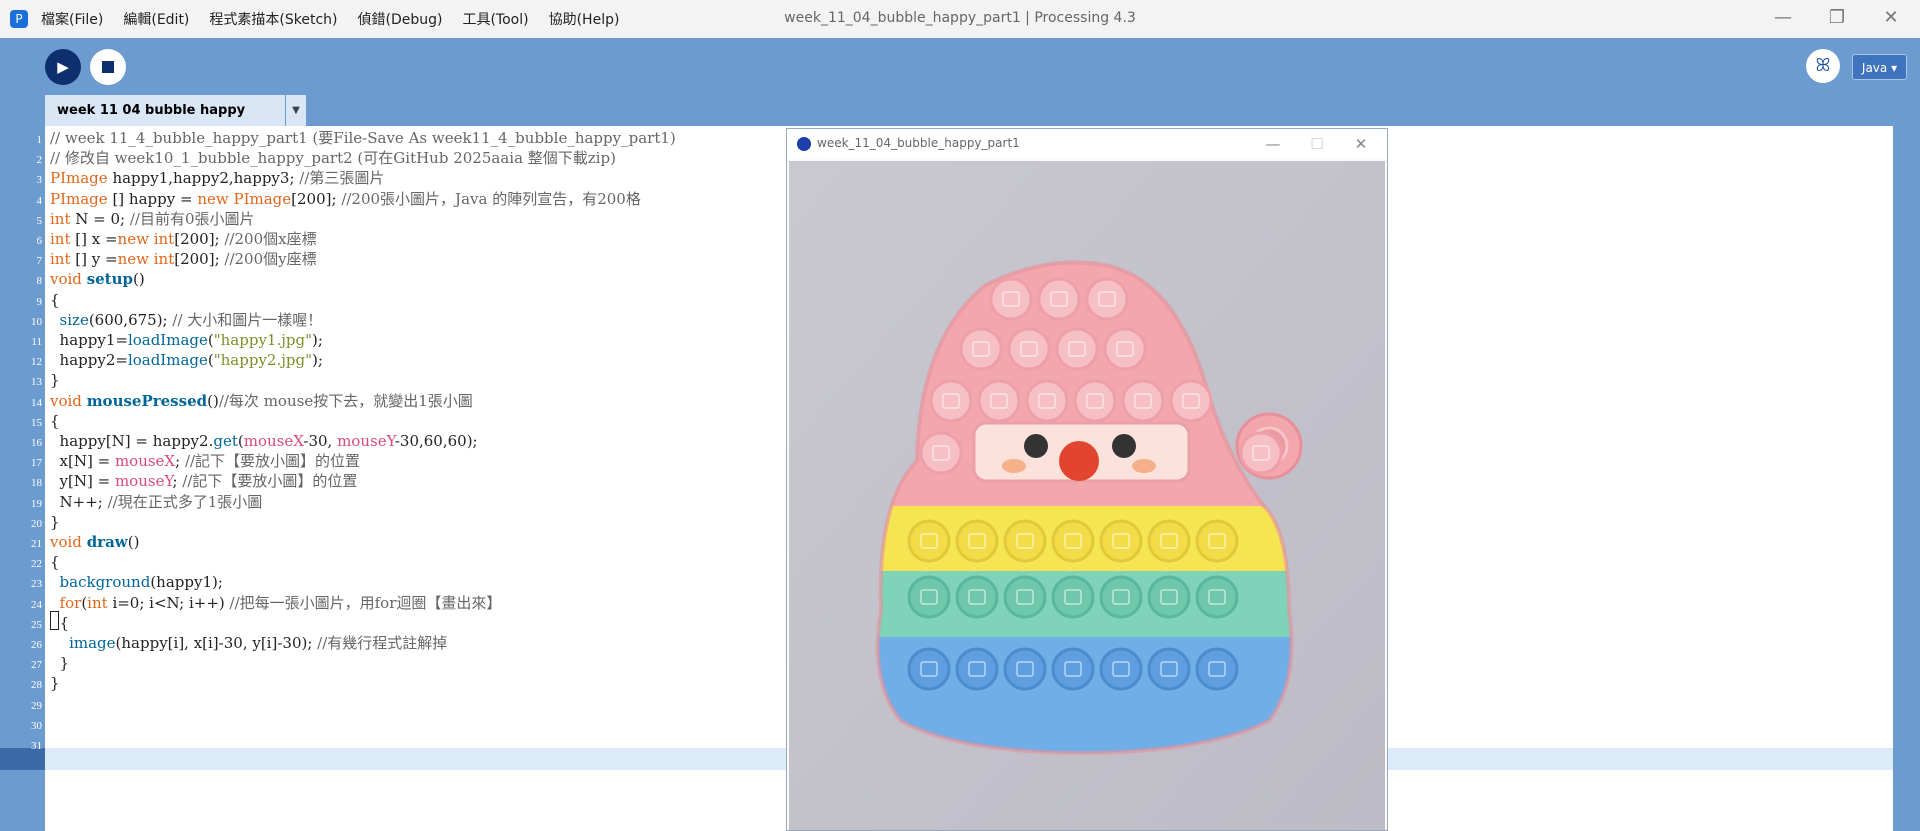 This screenshot has height=831, width=1920. Describe the element at coordinates (918, 143) in the screenshot. I see `sketch-window-title: week_11_04_bubble_happy_part1` at that location.